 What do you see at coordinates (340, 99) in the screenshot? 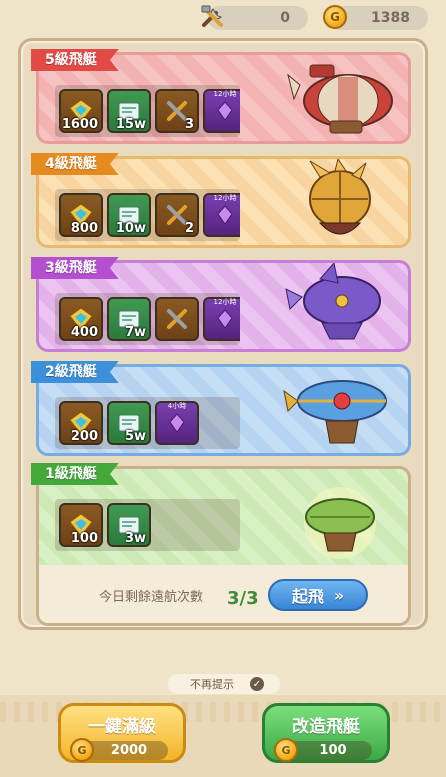
I see `airship-tier-5-icon` at bounding box center [340, 99].